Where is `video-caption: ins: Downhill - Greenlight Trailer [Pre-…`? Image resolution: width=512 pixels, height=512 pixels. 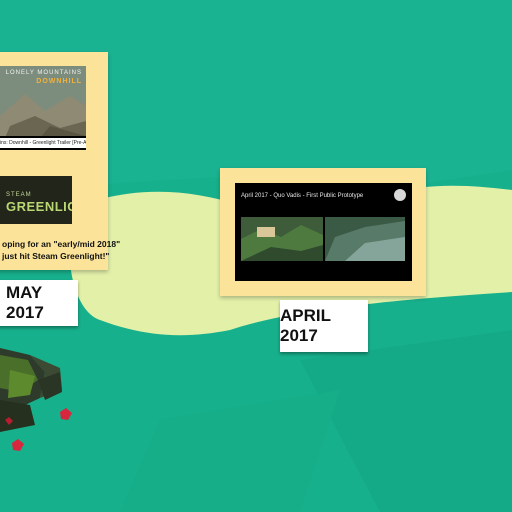 video-caption: ins: Downhill - Greenlight Trailer [Pre-… is located at coordinates (43, 143).